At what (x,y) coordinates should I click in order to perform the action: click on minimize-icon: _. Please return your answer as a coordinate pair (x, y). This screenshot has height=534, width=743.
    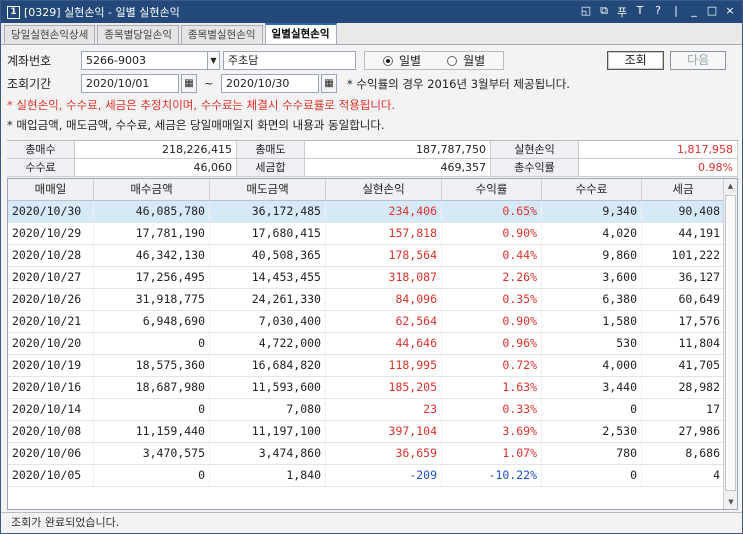
    Looking at the image, I should click on (694, 12).